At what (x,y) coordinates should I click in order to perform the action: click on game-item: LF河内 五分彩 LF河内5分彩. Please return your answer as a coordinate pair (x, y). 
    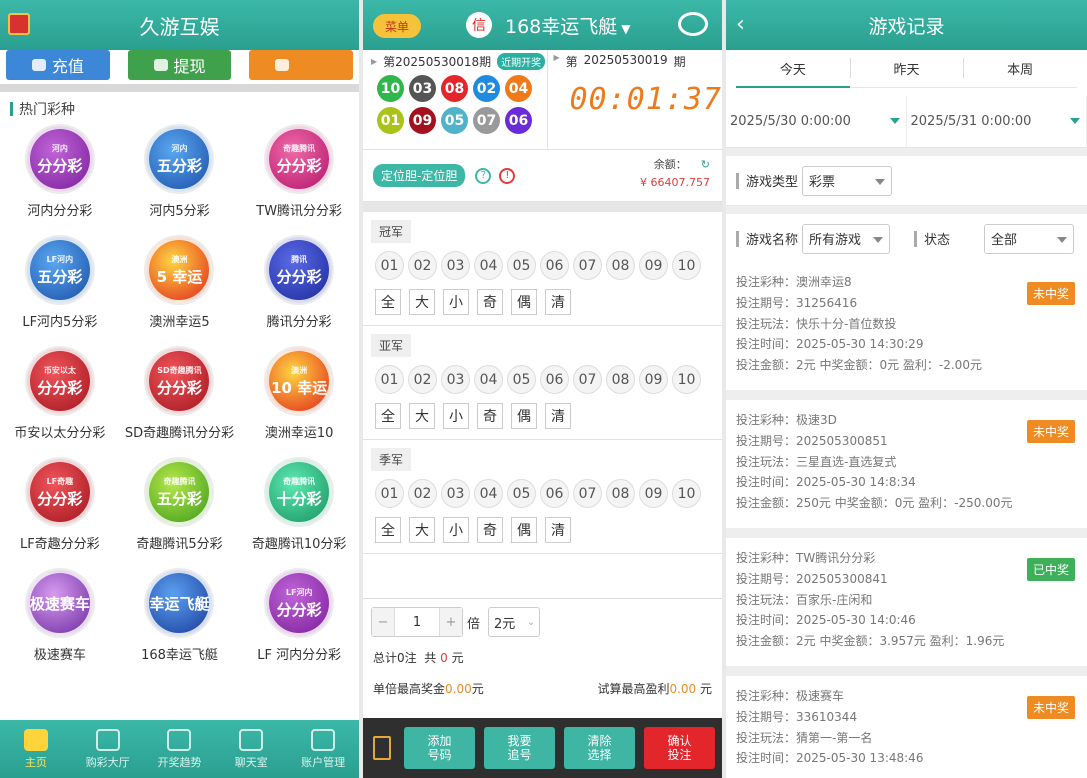
    Looking at the image, I should click on (60, 283).